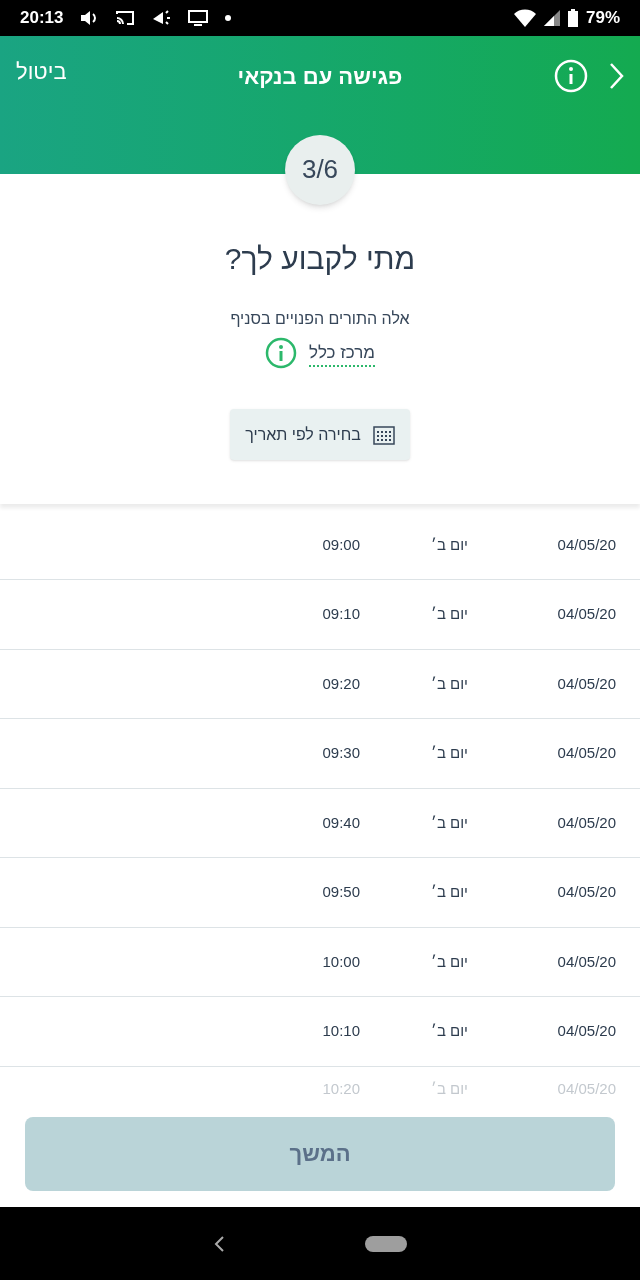 This screenshot has width=640, height=1280. What do you see at coordinates (320, 76) in the screenshot?
I see `screen-title: פגישה עם בנקאי` at bounding box center [320, 76].